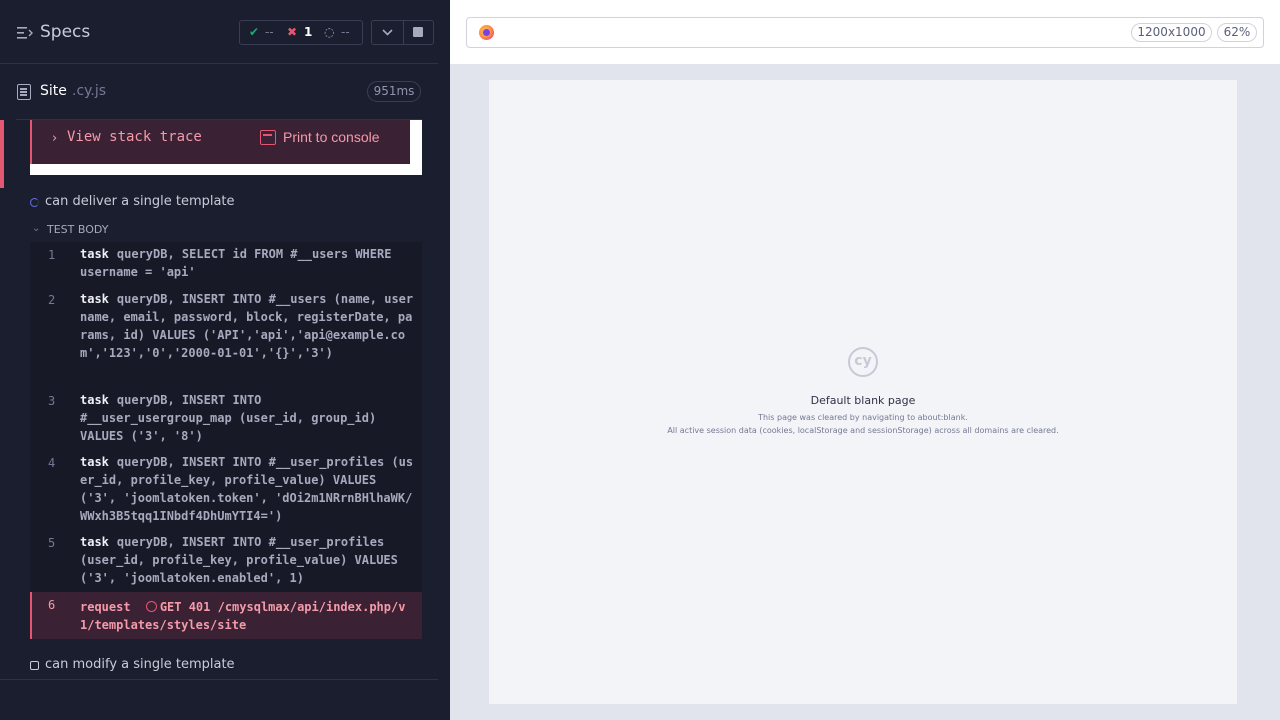 The image size is (1280, 720). Describe the element at coordinates (394, 91) in the screenshot. I see `spec-duration-badge: 951ms` at that location.